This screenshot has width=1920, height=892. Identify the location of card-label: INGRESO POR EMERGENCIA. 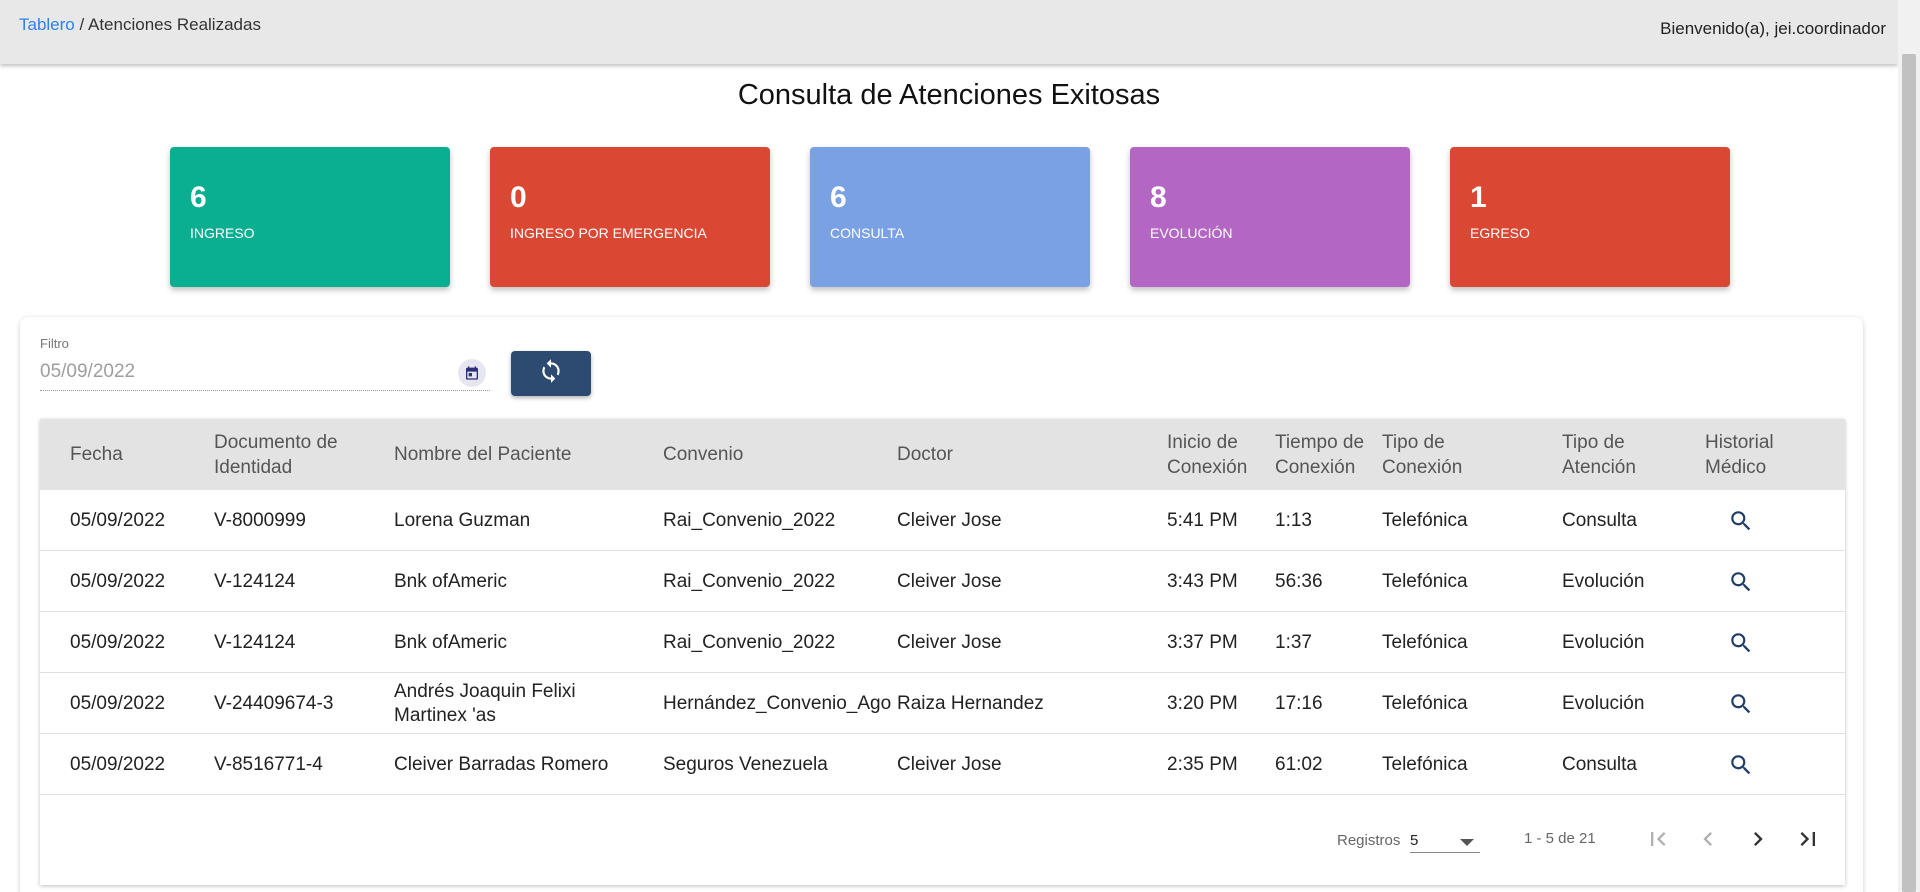
(608, 233).